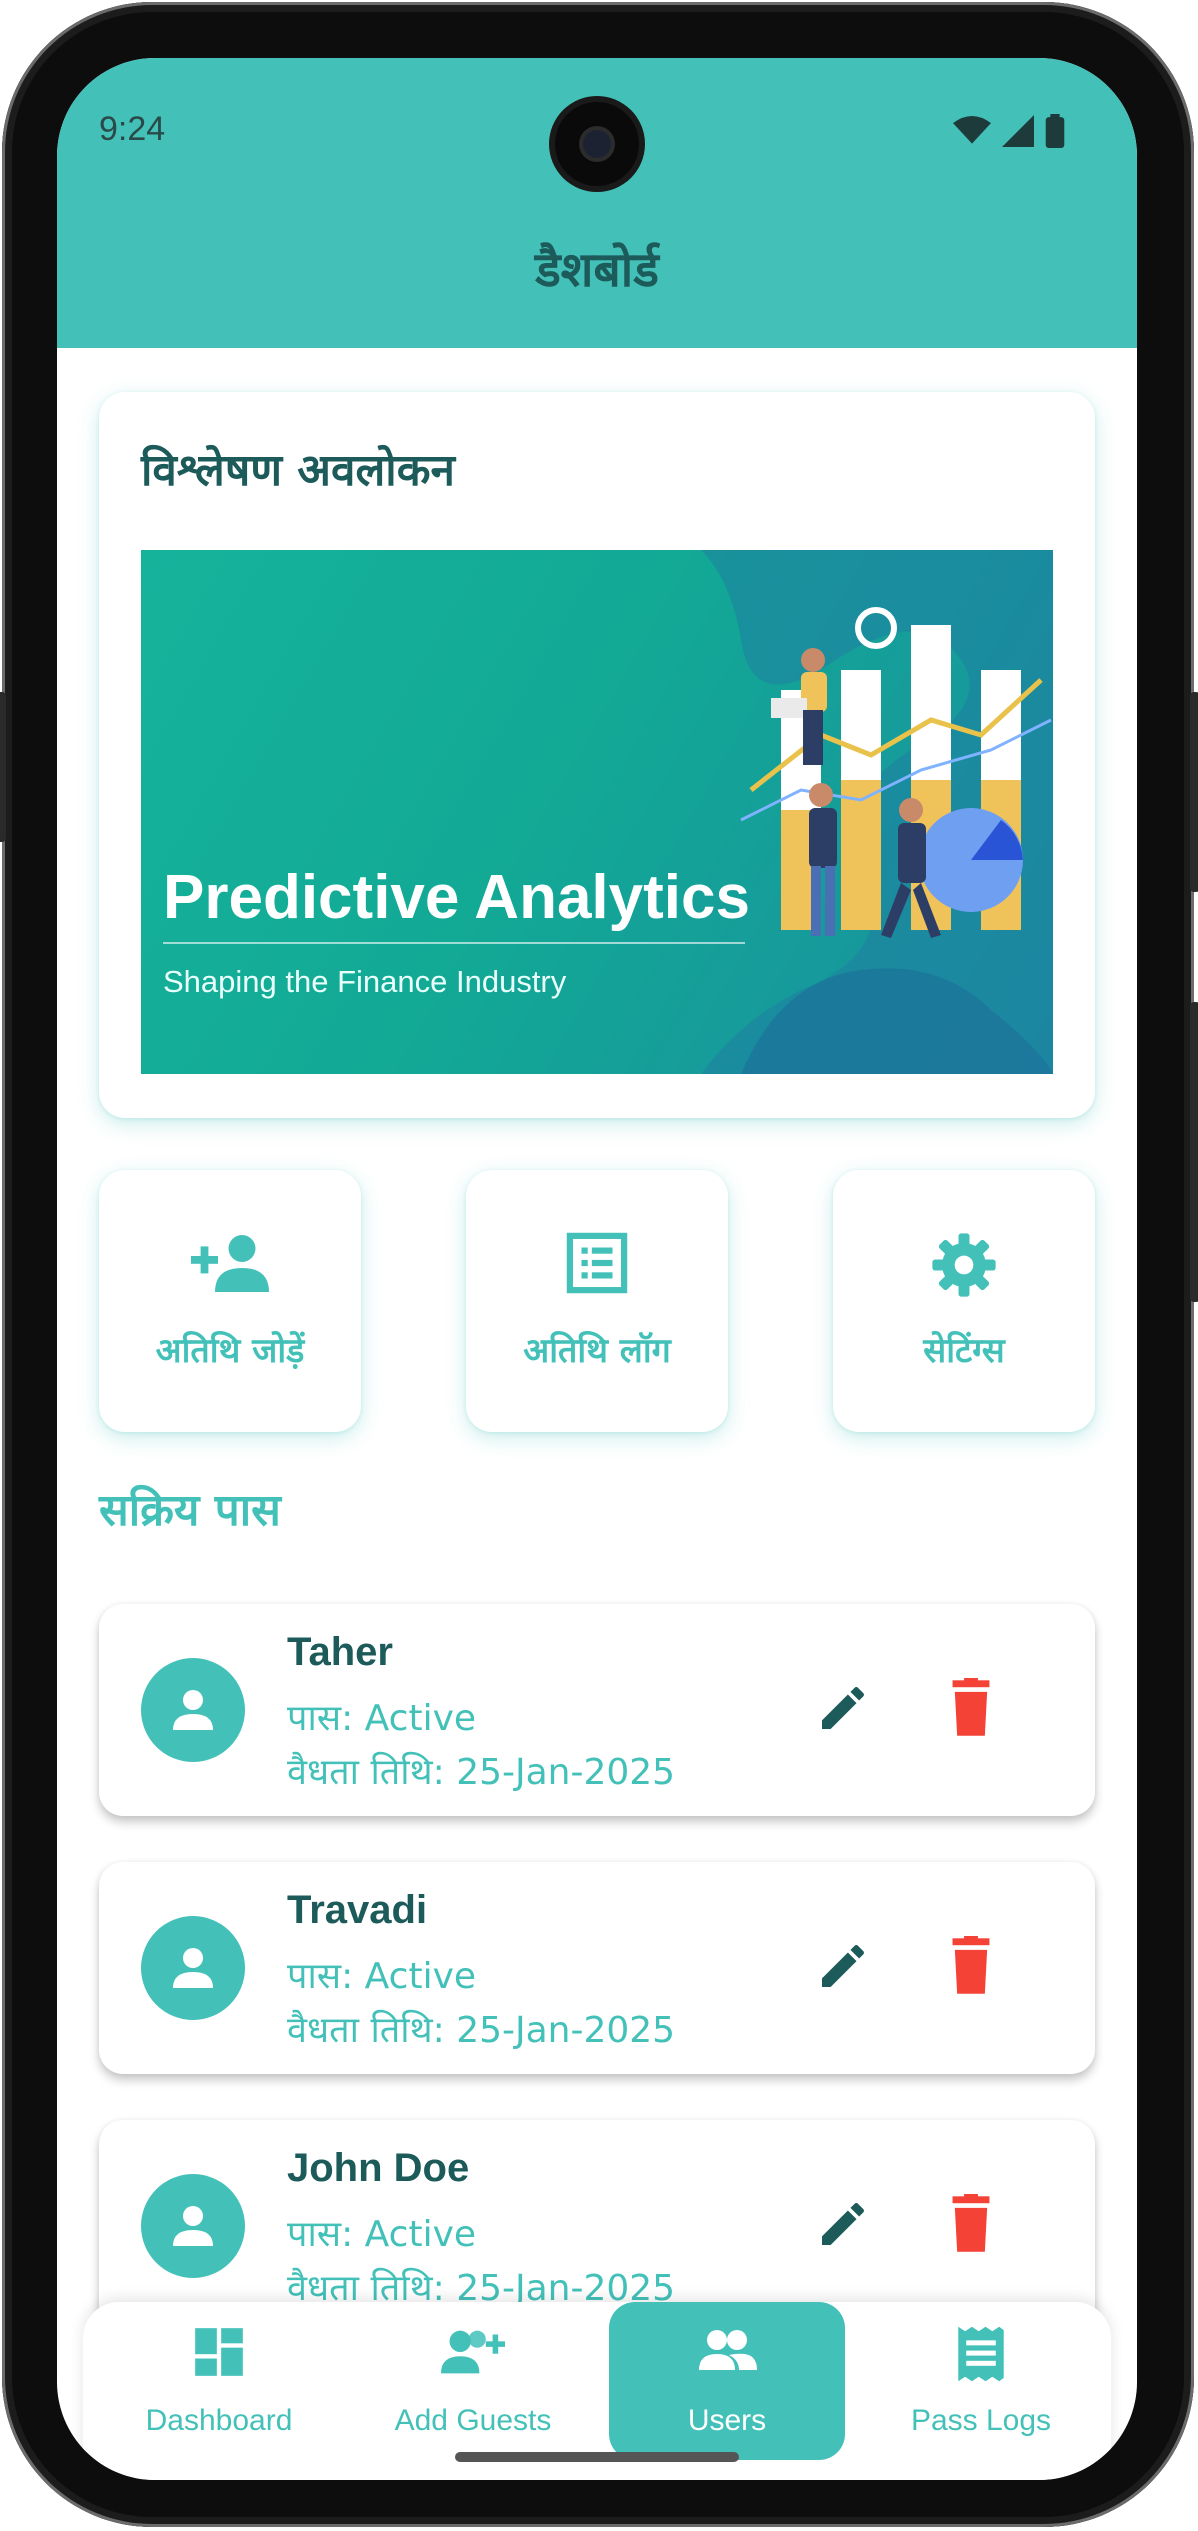  I want to click on guest-name: John Doe, so click(378, 2168).